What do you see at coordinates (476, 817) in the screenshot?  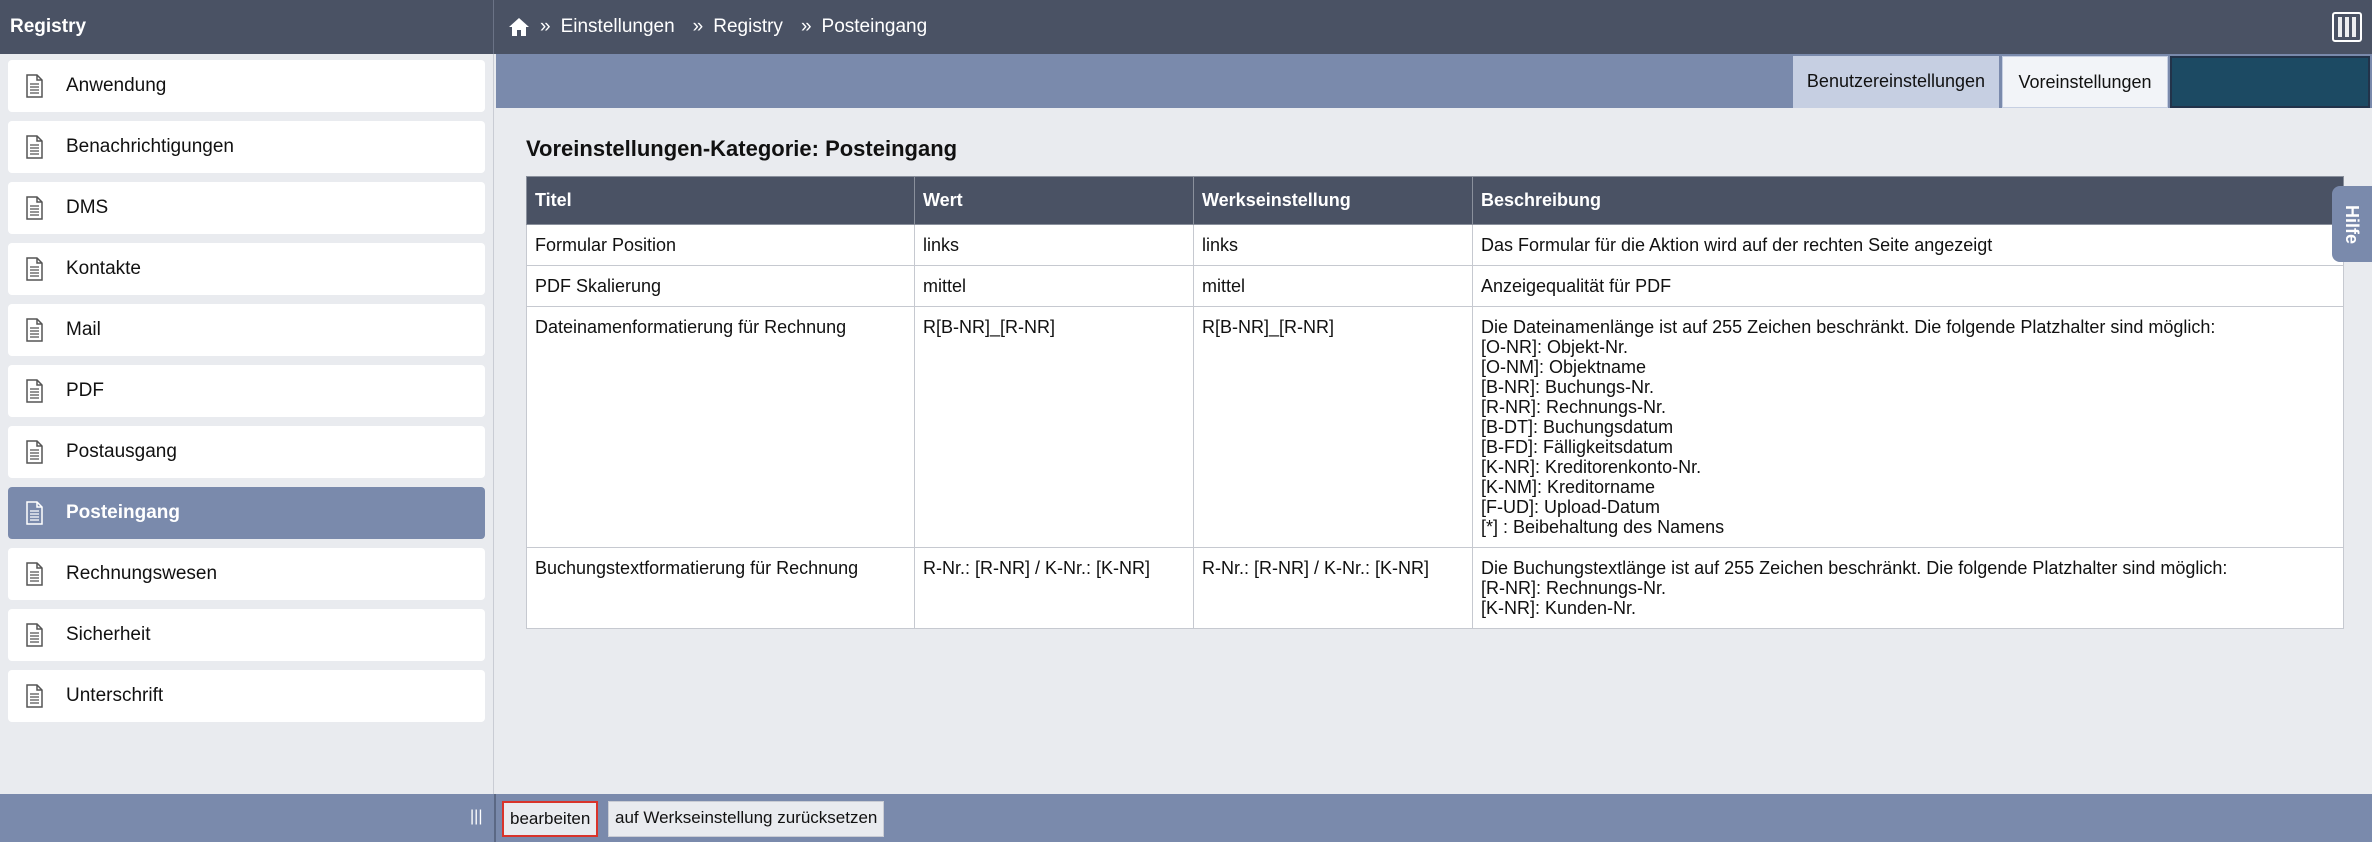 I see `sidebar-resize-handle: |||` at bounding box center [476, 817].